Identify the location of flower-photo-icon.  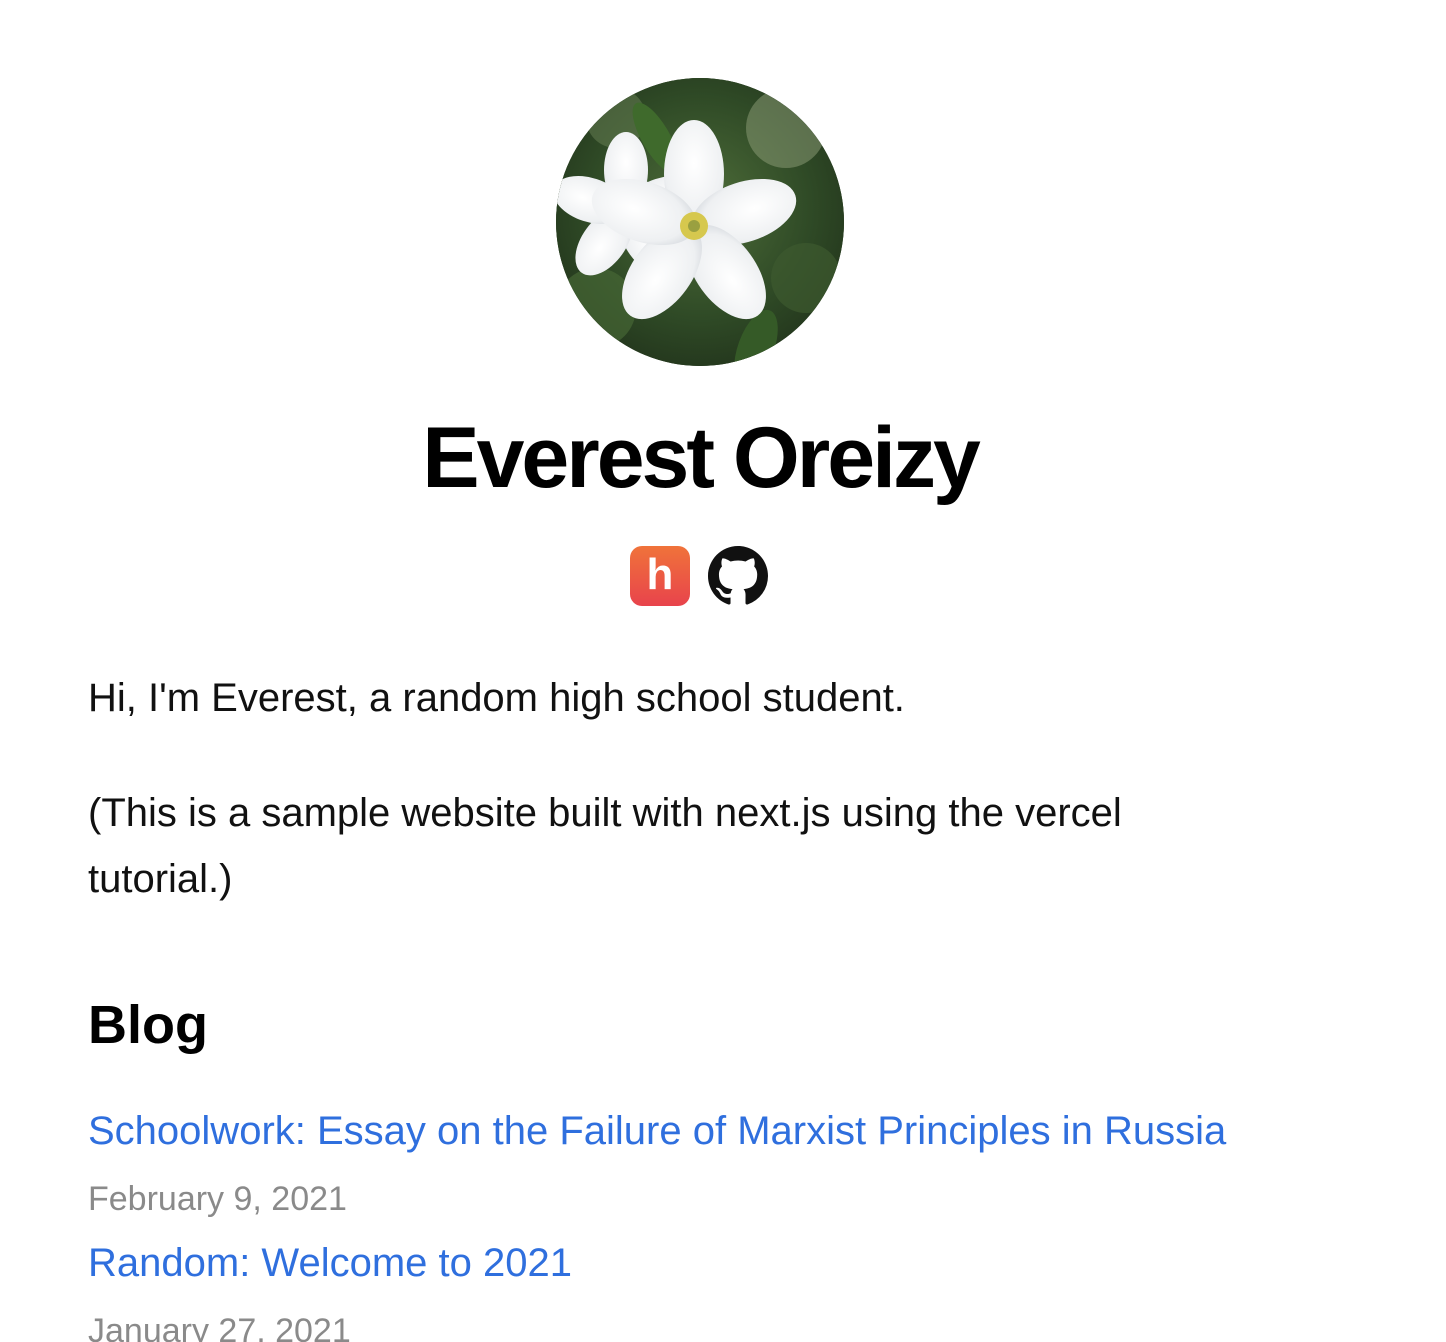
(700, 222).